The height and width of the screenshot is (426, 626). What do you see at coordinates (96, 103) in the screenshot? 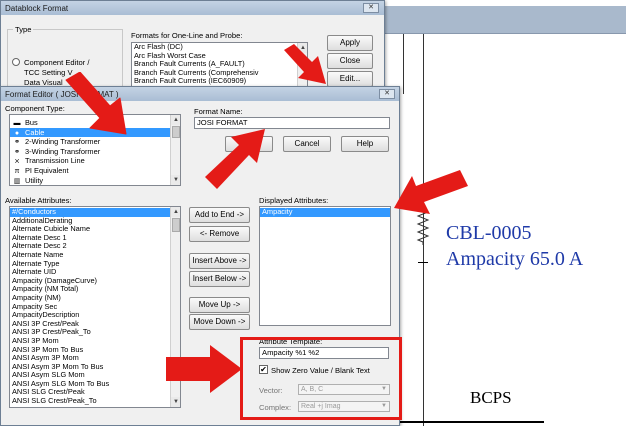
I see `arrow-to-cable-icon` at bounding box center [96, 103].